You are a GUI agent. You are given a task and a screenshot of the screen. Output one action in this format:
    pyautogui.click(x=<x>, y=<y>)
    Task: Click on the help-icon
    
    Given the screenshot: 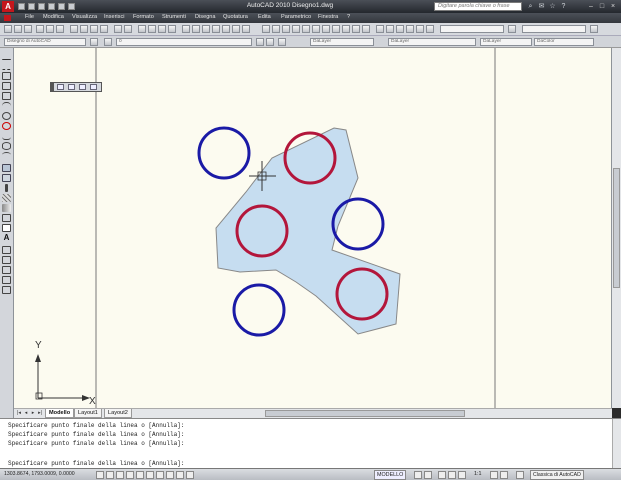 What is the action you would take?
    pyautogui.click(x=246, y=29)
    